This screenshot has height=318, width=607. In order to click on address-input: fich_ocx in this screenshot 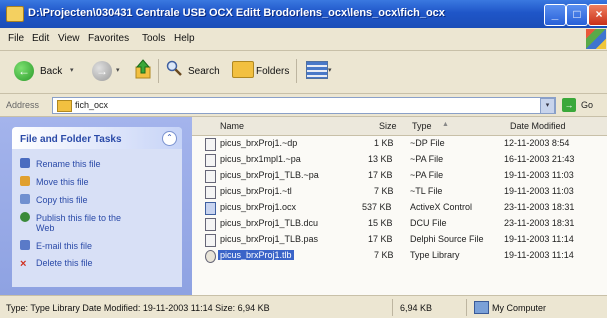, I will do `click(304, 105)`.